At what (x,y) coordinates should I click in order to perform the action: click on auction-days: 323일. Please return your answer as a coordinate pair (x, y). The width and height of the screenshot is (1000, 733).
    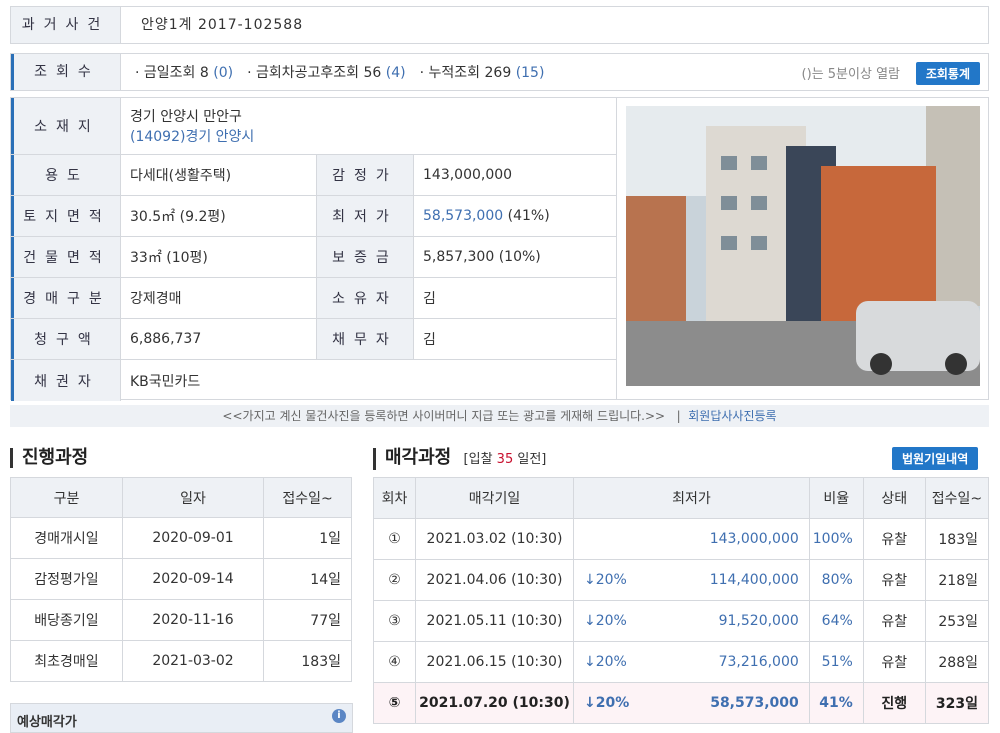
    Looking at the image, I should click on (957, 703).